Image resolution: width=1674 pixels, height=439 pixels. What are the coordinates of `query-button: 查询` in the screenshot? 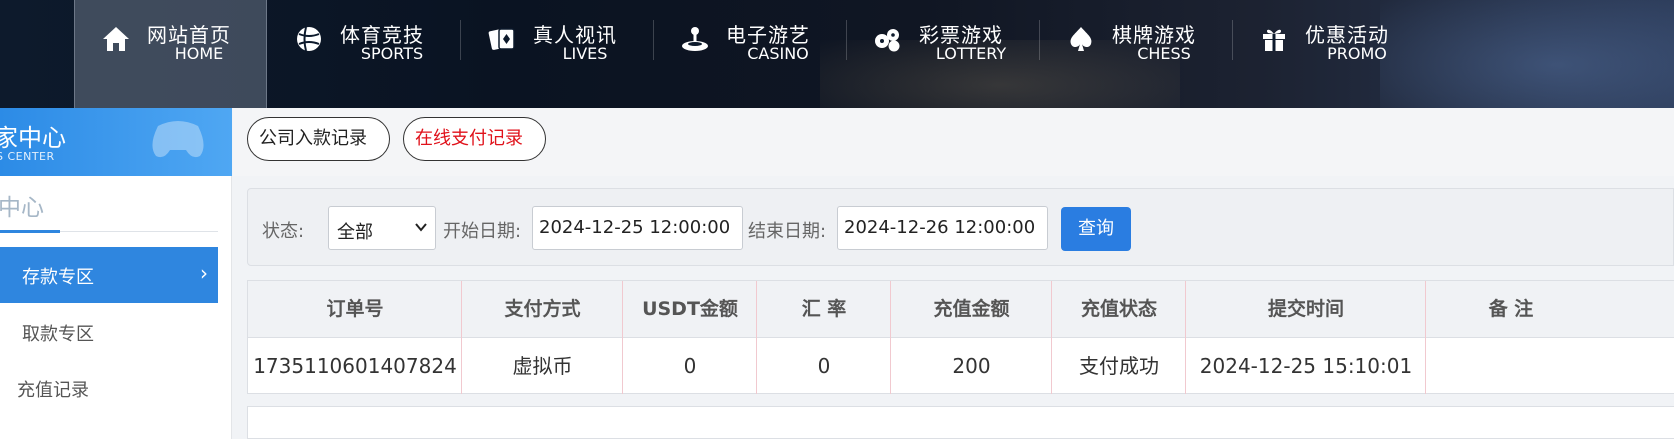 It's located at (1096, 229).